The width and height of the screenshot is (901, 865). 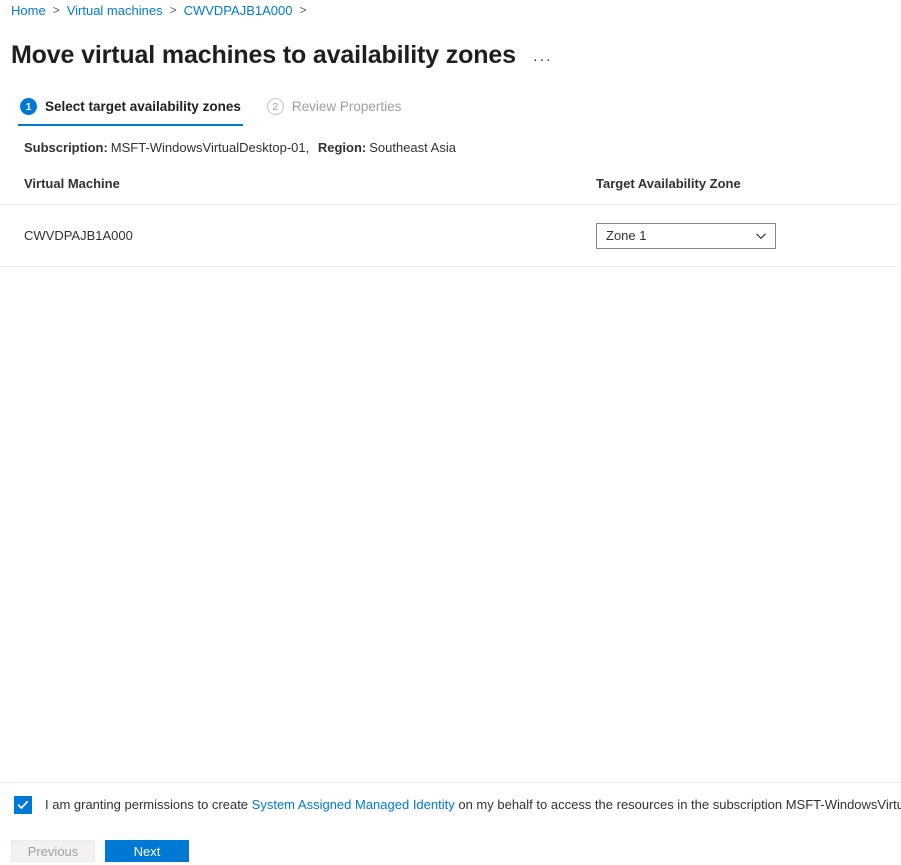 I want to click on chevron-down-icon, so click(x=761, y=235).